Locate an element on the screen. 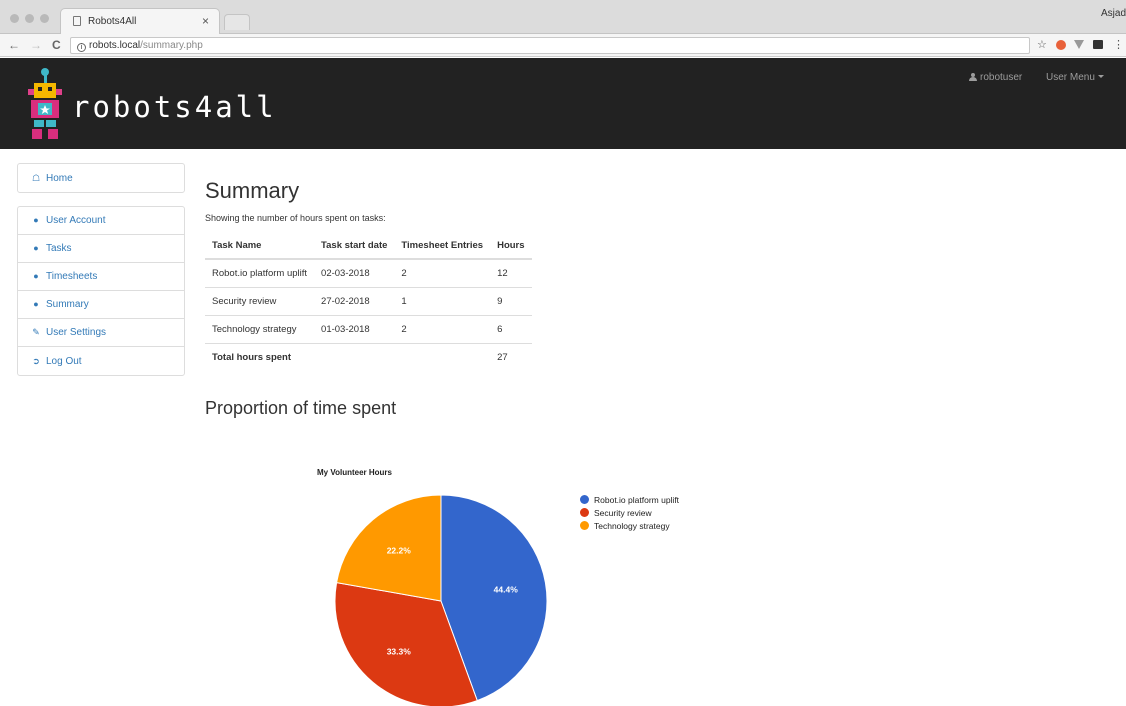  username-link: robotuser is located at coordinates (995, 77).